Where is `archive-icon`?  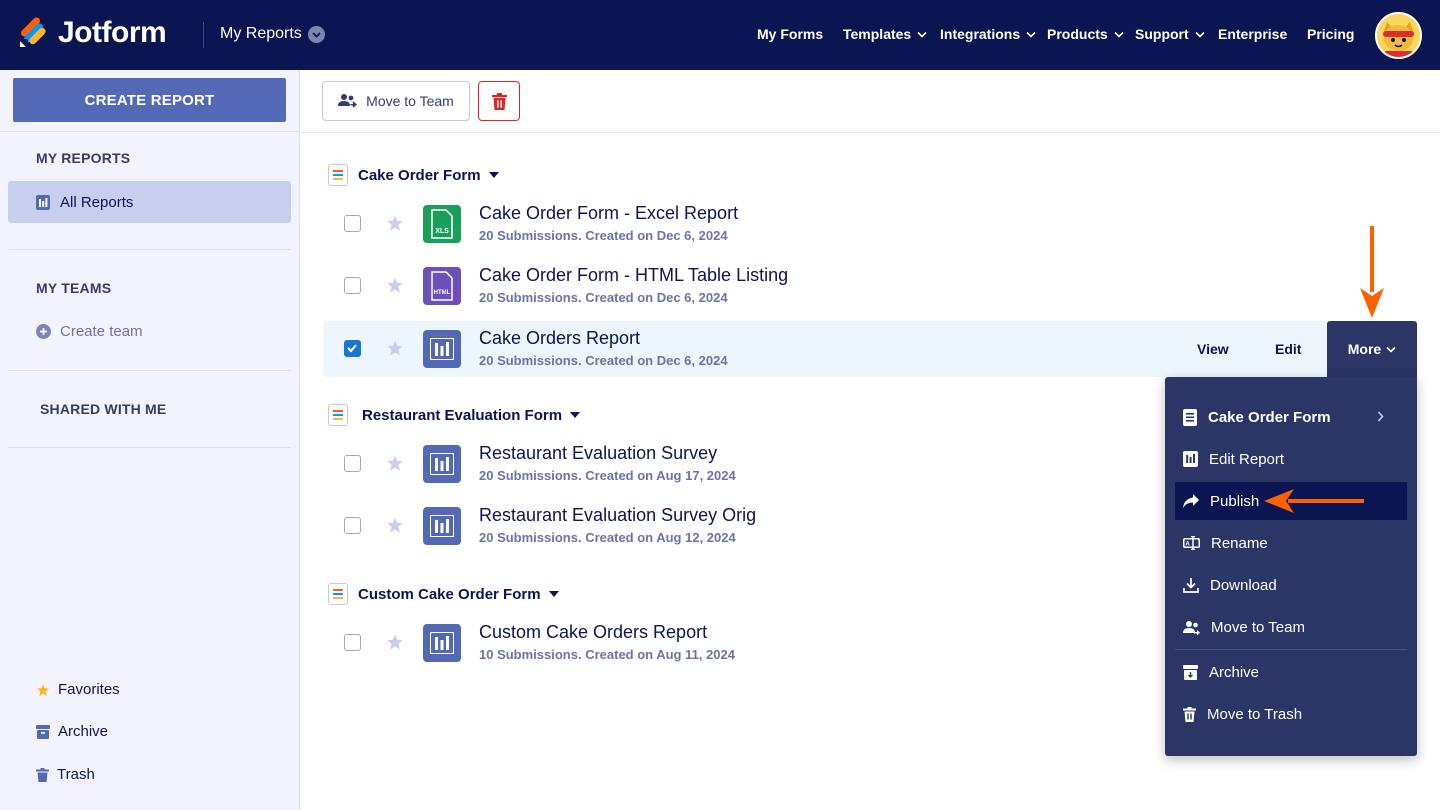
archive-icon is located at coordinates (1190, 672).